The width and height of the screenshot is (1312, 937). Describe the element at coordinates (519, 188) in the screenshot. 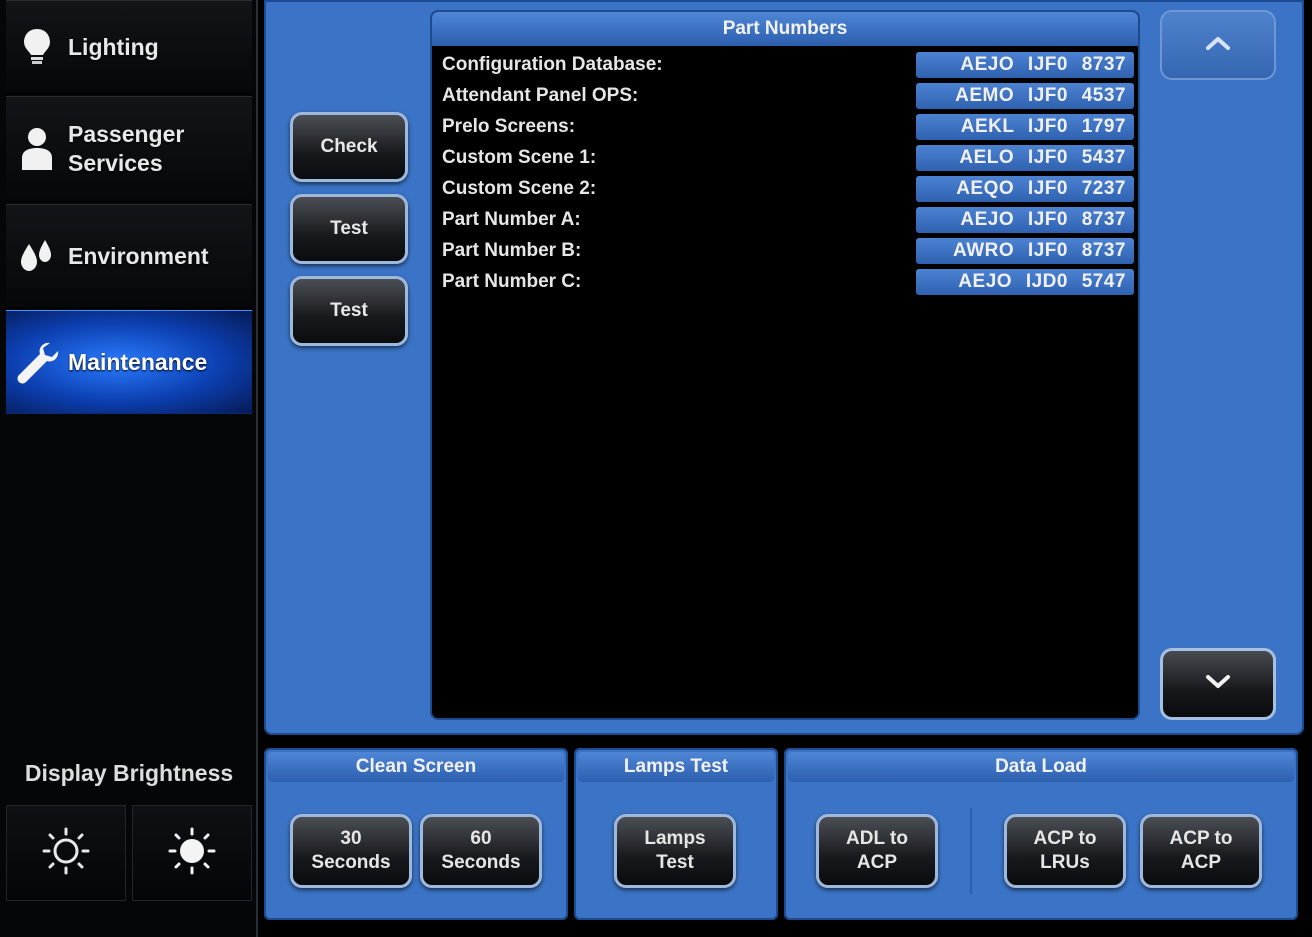

I see `part-label: Custom Scene 2:` at that location.